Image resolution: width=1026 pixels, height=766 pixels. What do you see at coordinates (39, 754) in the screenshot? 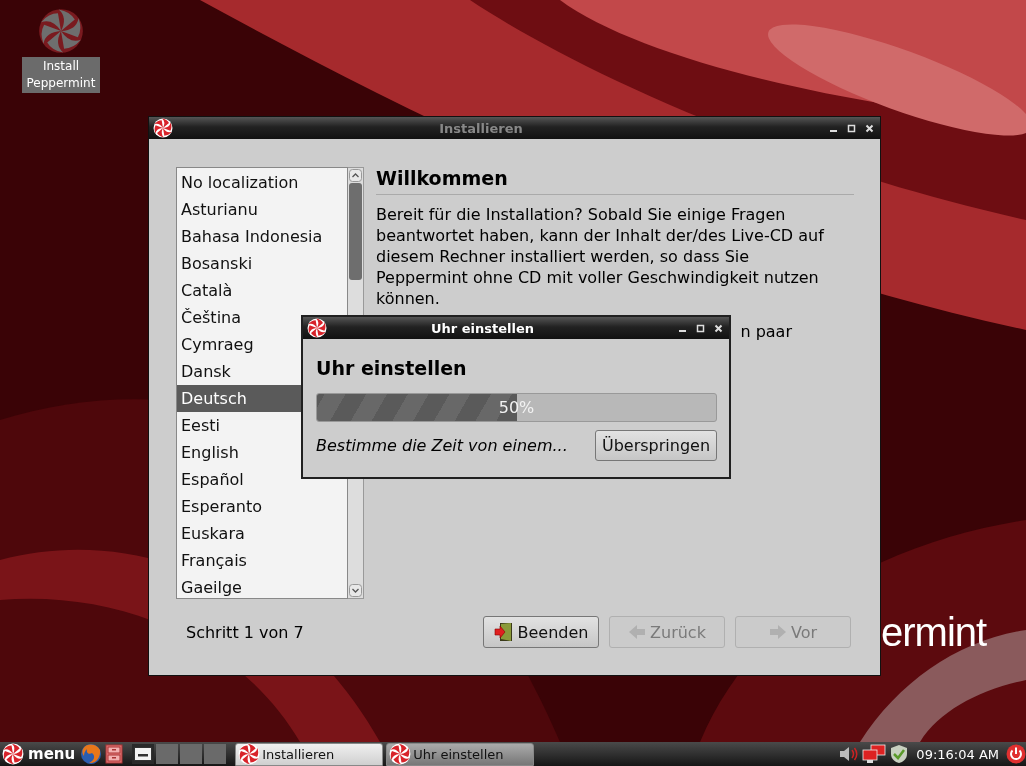
I see `menu-button: menu` at bounding box center [39, 754].